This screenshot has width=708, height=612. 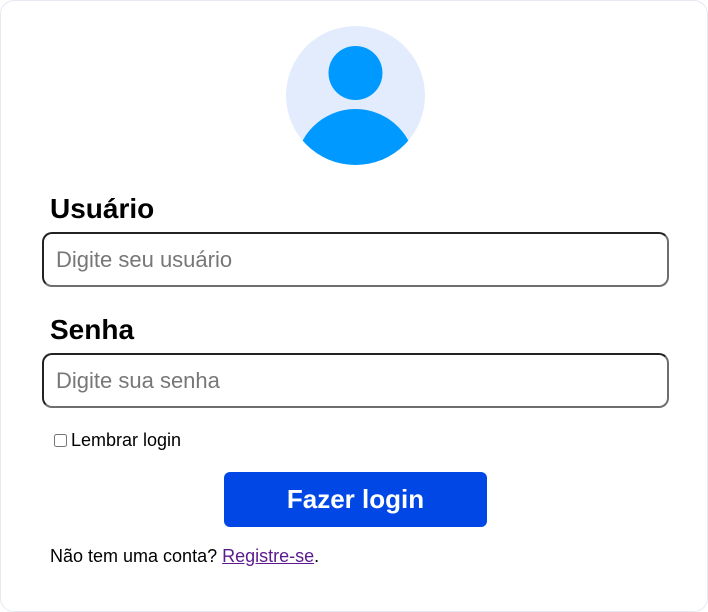 I want to click on register-prompt-suffix: ., so click(x=317, y=556).